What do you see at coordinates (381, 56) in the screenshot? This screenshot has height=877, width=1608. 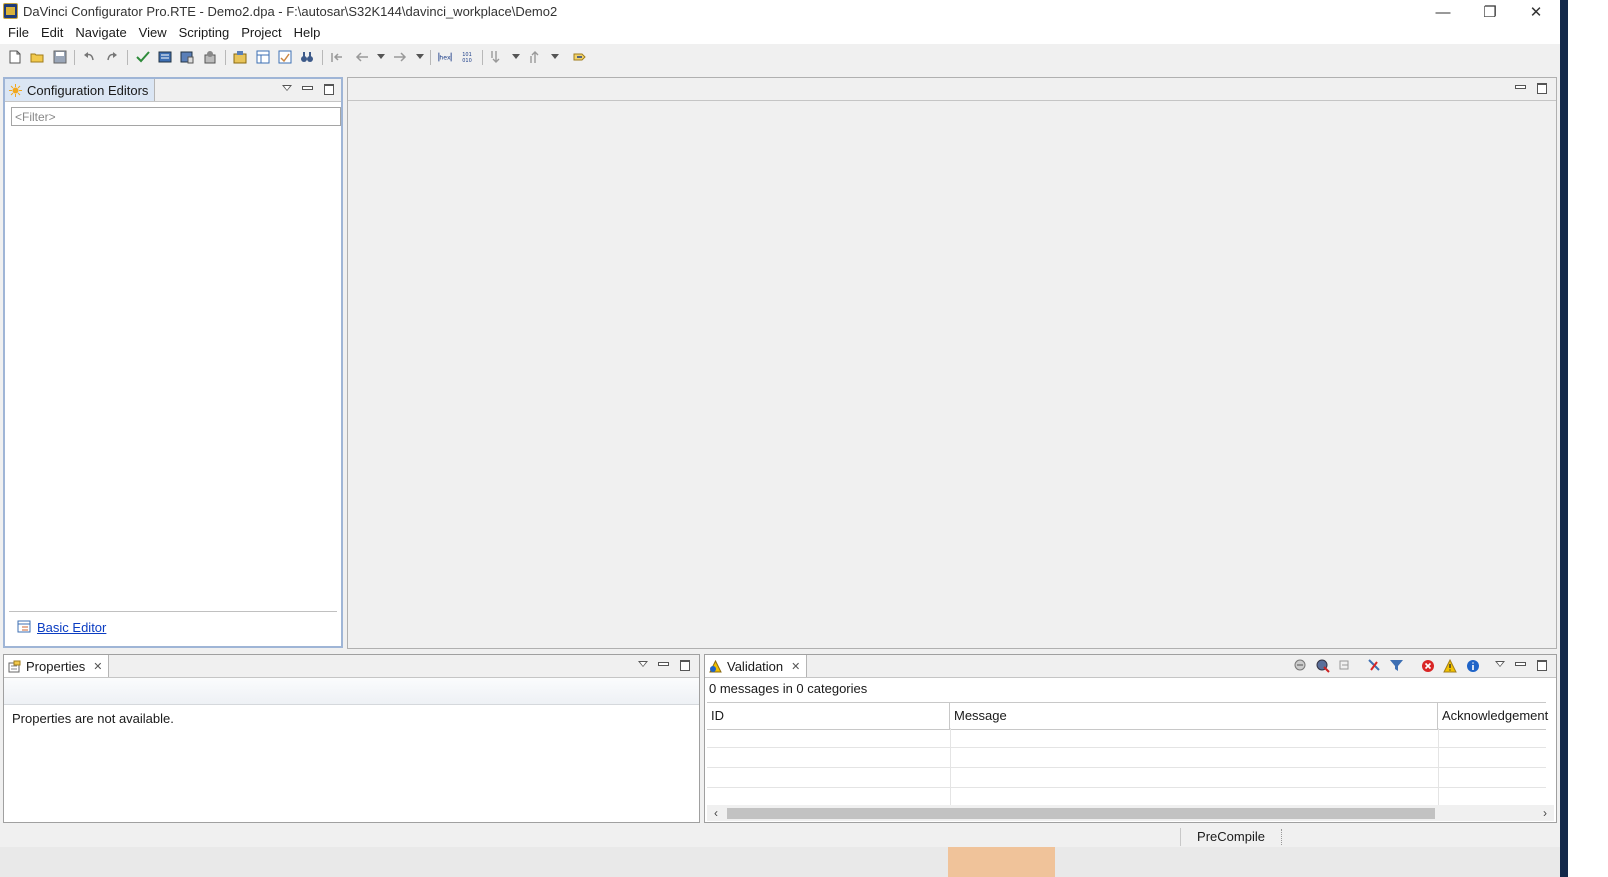 I see `prev-dropdown-icon` at bounding box center [381, 56].